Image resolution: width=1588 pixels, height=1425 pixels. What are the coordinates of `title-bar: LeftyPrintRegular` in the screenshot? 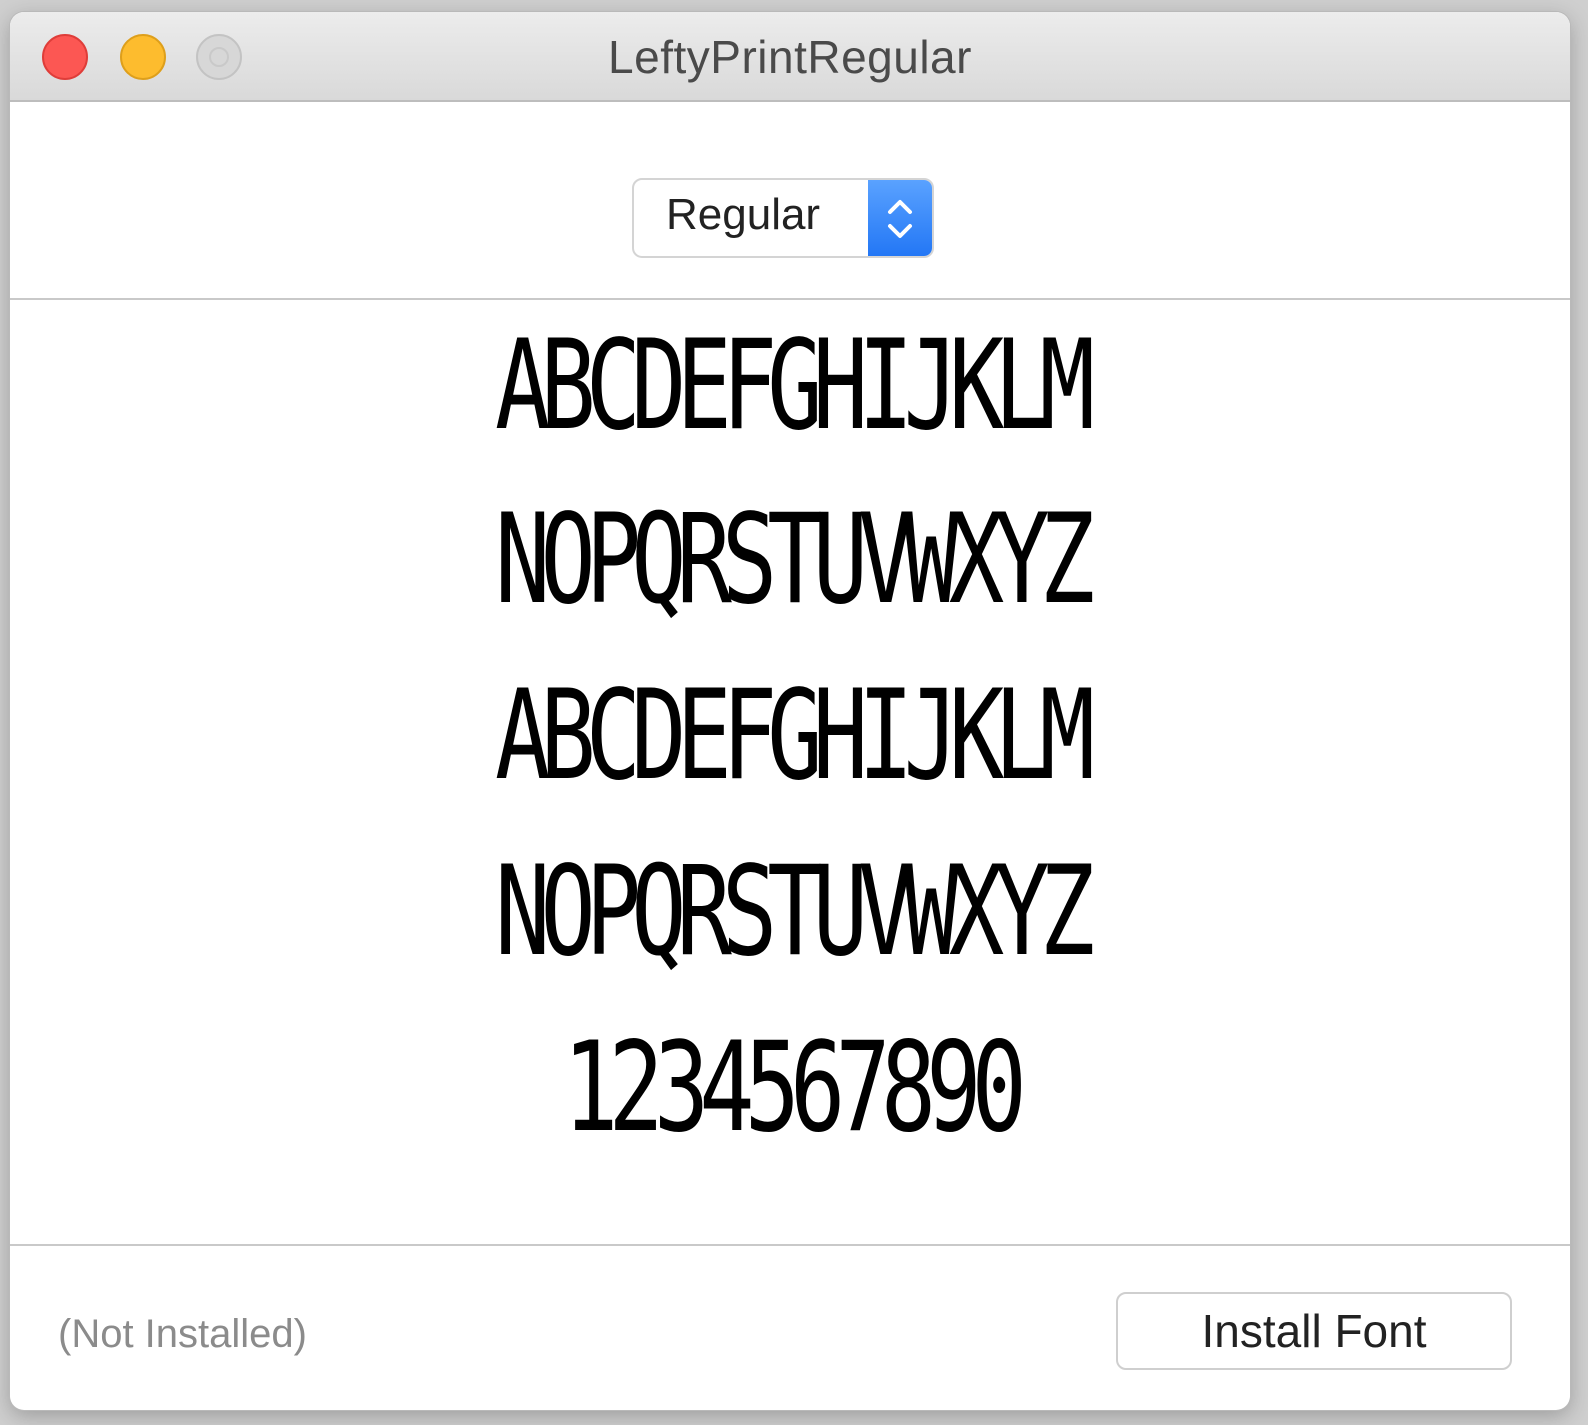 It's located at (790, 57).